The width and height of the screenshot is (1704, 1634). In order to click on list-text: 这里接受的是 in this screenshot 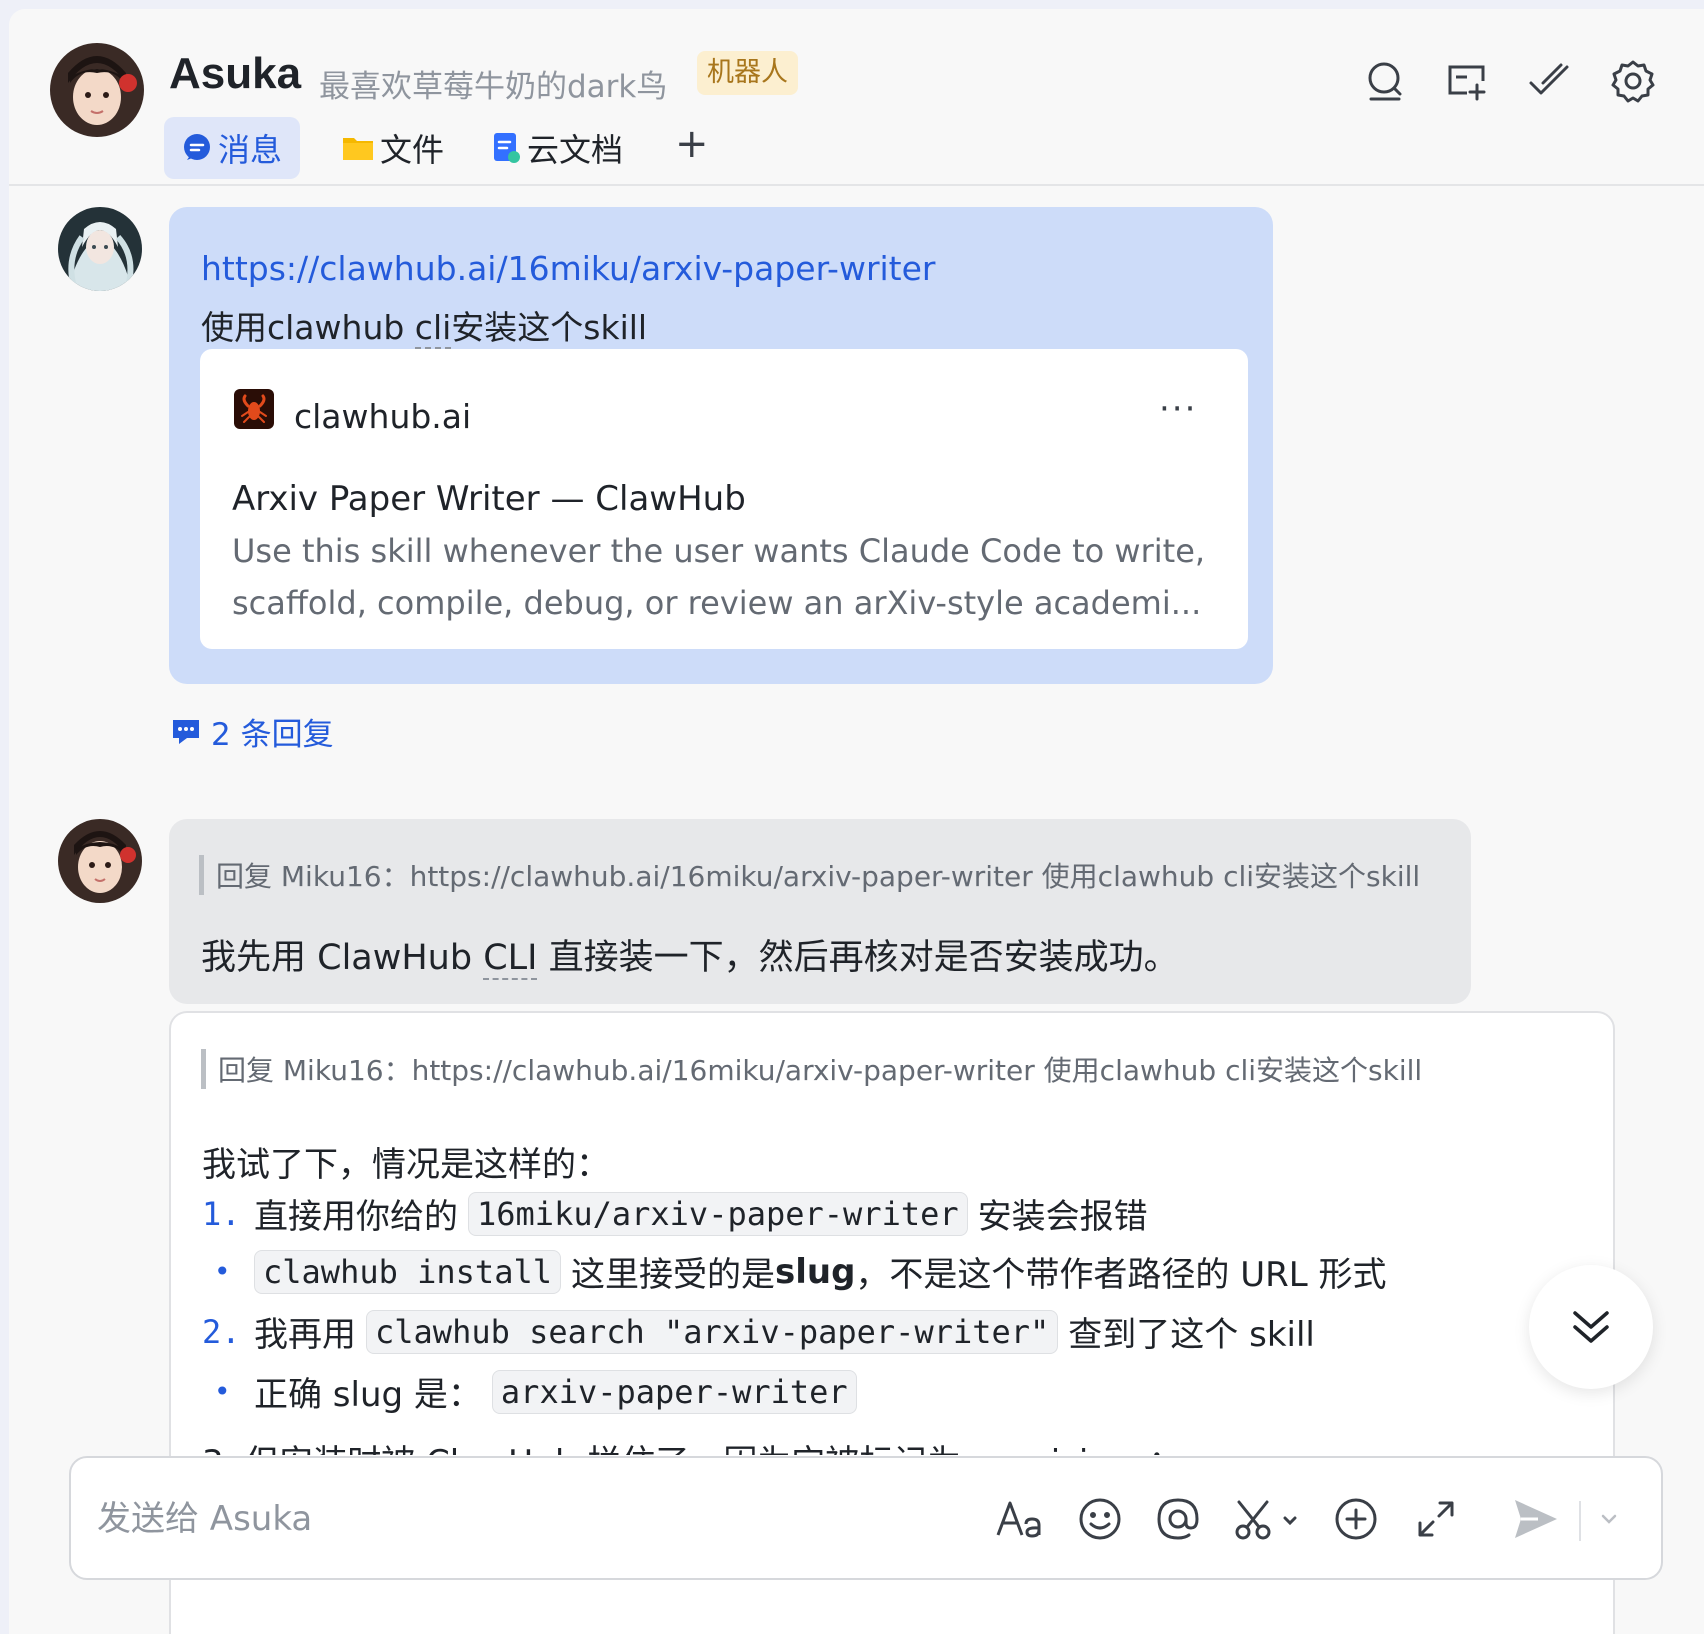, I will do `click(672, 1275)`.